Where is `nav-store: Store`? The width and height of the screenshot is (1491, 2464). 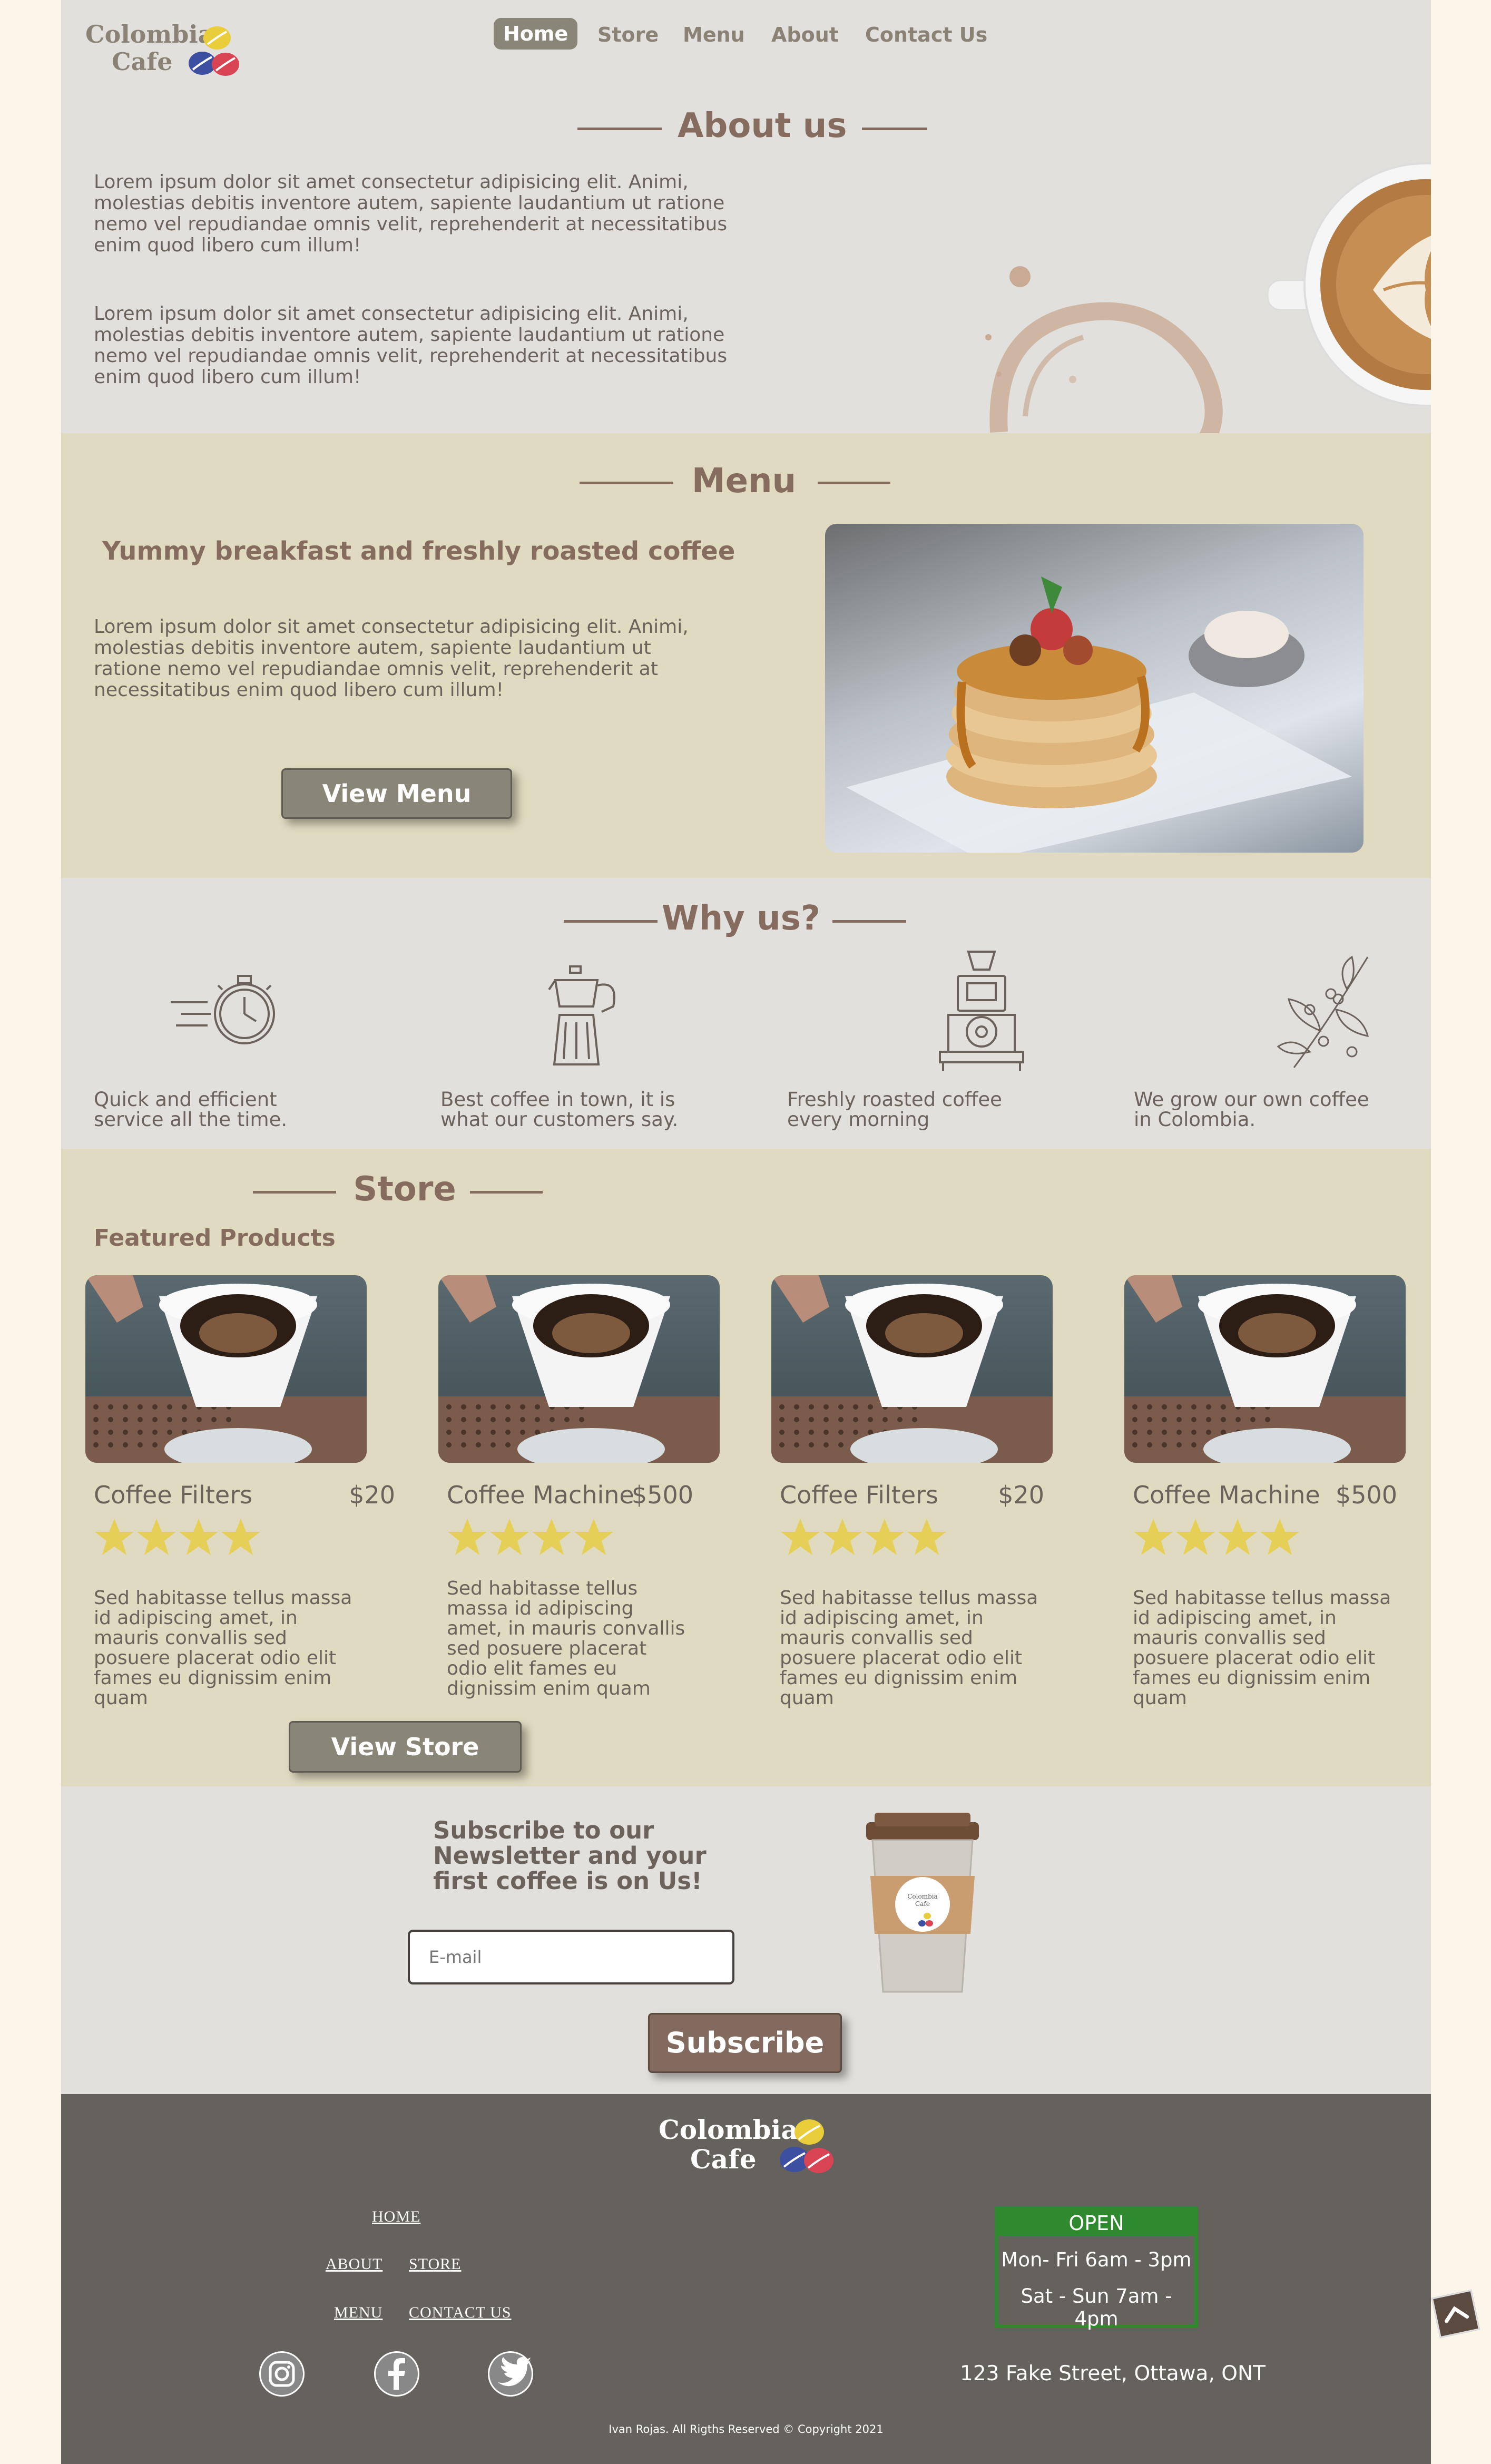 nav-store: Store is located at coordinates (628, 34).